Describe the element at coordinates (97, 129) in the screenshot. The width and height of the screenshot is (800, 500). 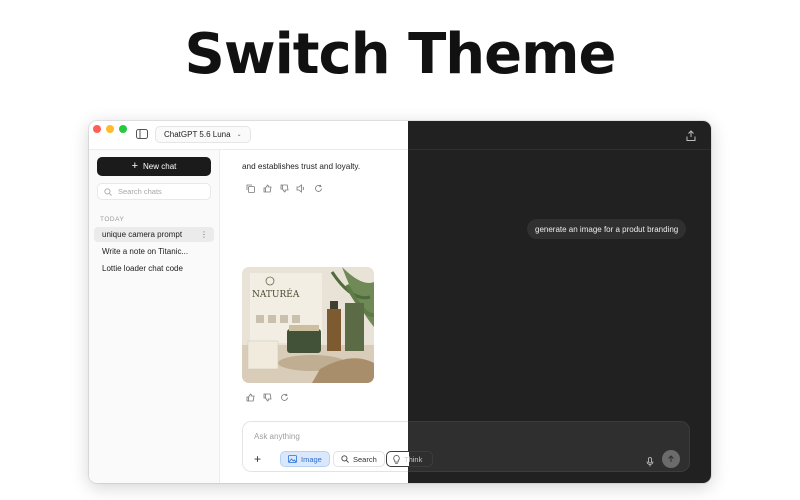
I see `close-window-button` at that location.